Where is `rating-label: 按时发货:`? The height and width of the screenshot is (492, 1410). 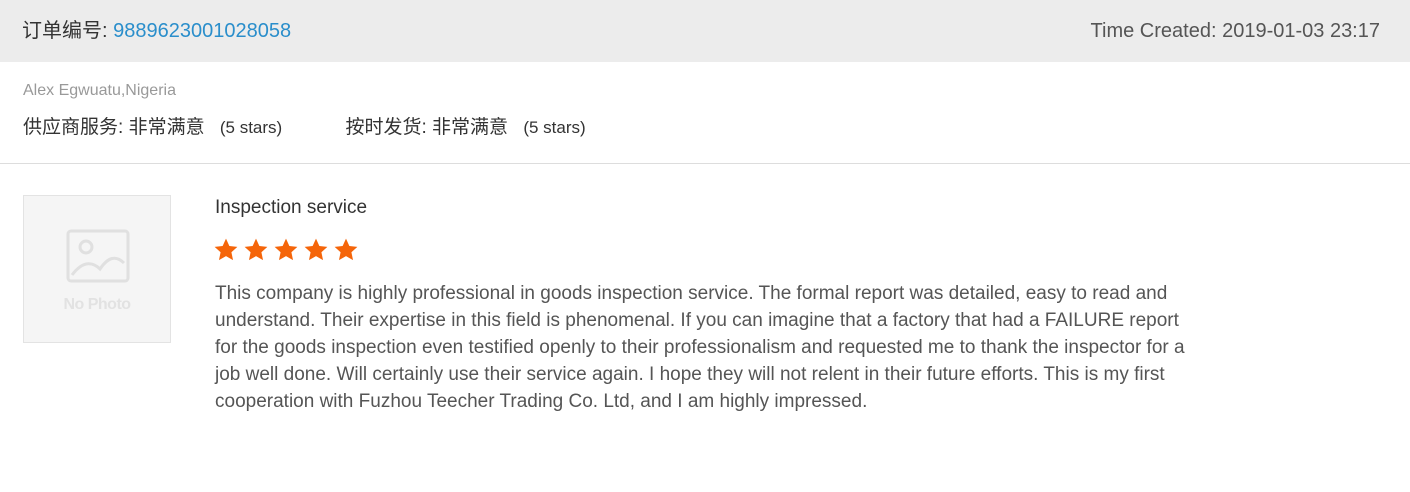 rating-label: 按时发货: is located at coordinates (386, 127).